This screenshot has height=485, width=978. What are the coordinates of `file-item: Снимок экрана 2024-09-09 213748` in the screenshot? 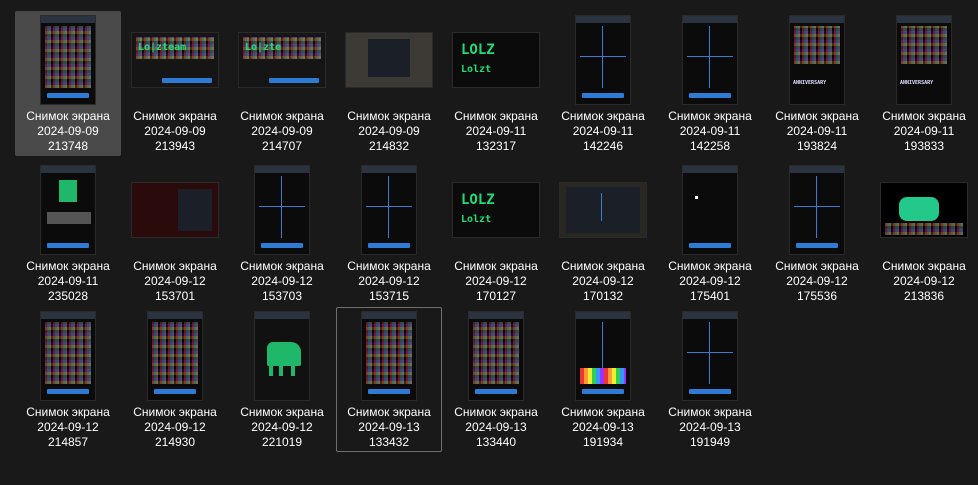 It's located at (68, 83).